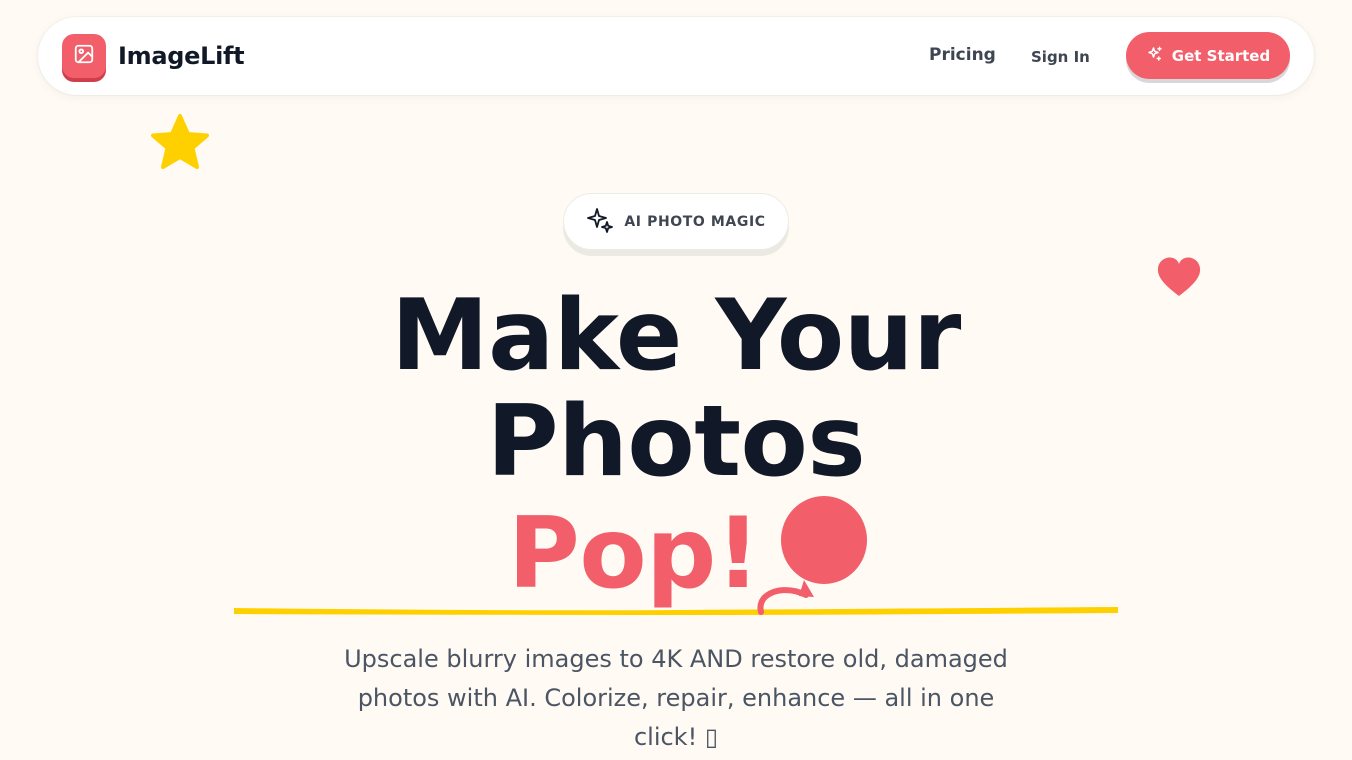  I want to click on brand-name: ImageLift, so click(181, 56).